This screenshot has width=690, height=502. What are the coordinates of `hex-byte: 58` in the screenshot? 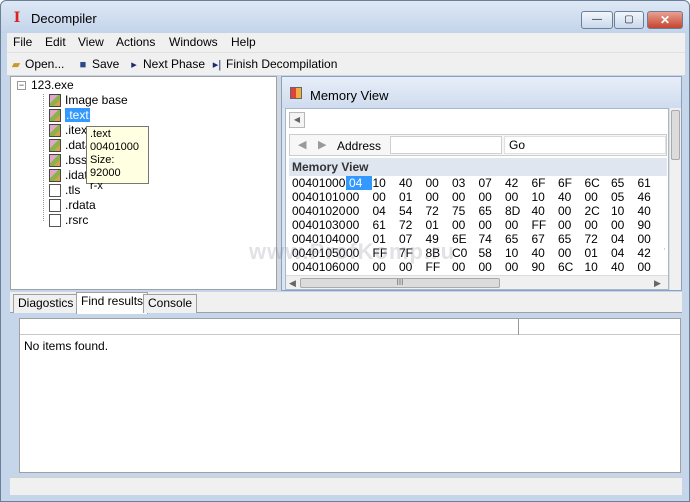 It's located at (492, 253).